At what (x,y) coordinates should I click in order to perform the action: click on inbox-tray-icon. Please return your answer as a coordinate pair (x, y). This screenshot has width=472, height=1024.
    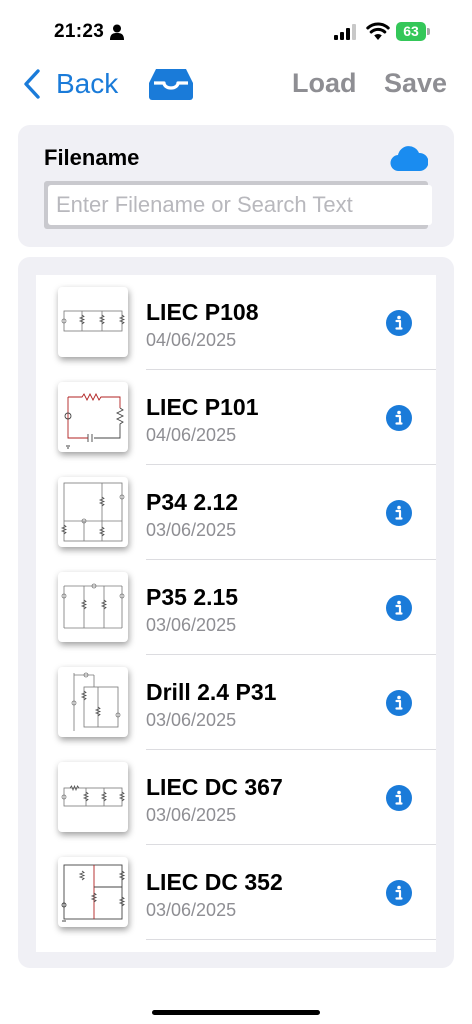
    Looking at the image, I should click on (171, 84).